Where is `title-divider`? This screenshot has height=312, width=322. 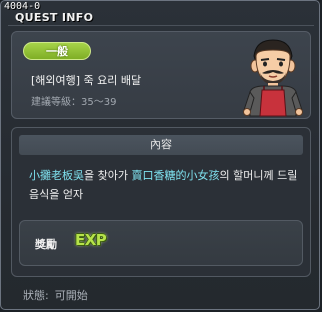
title-divider is located at coordinates (161, 25).